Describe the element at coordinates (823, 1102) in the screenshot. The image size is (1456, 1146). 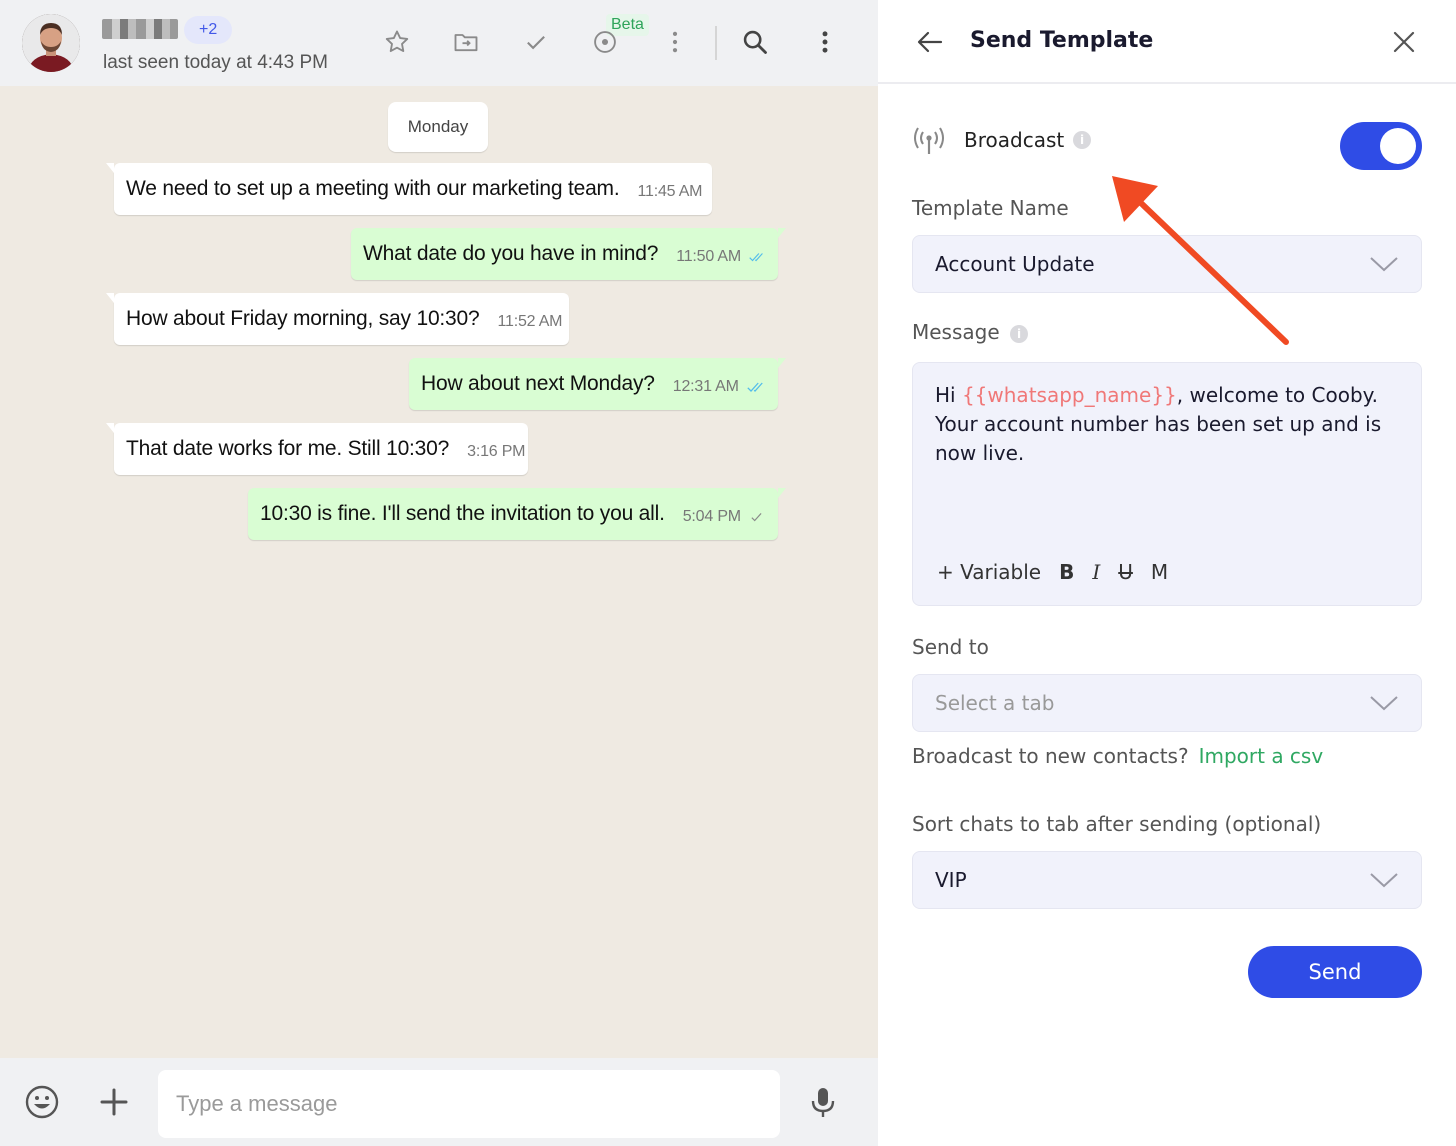
I see `microphone-icon` at that location.